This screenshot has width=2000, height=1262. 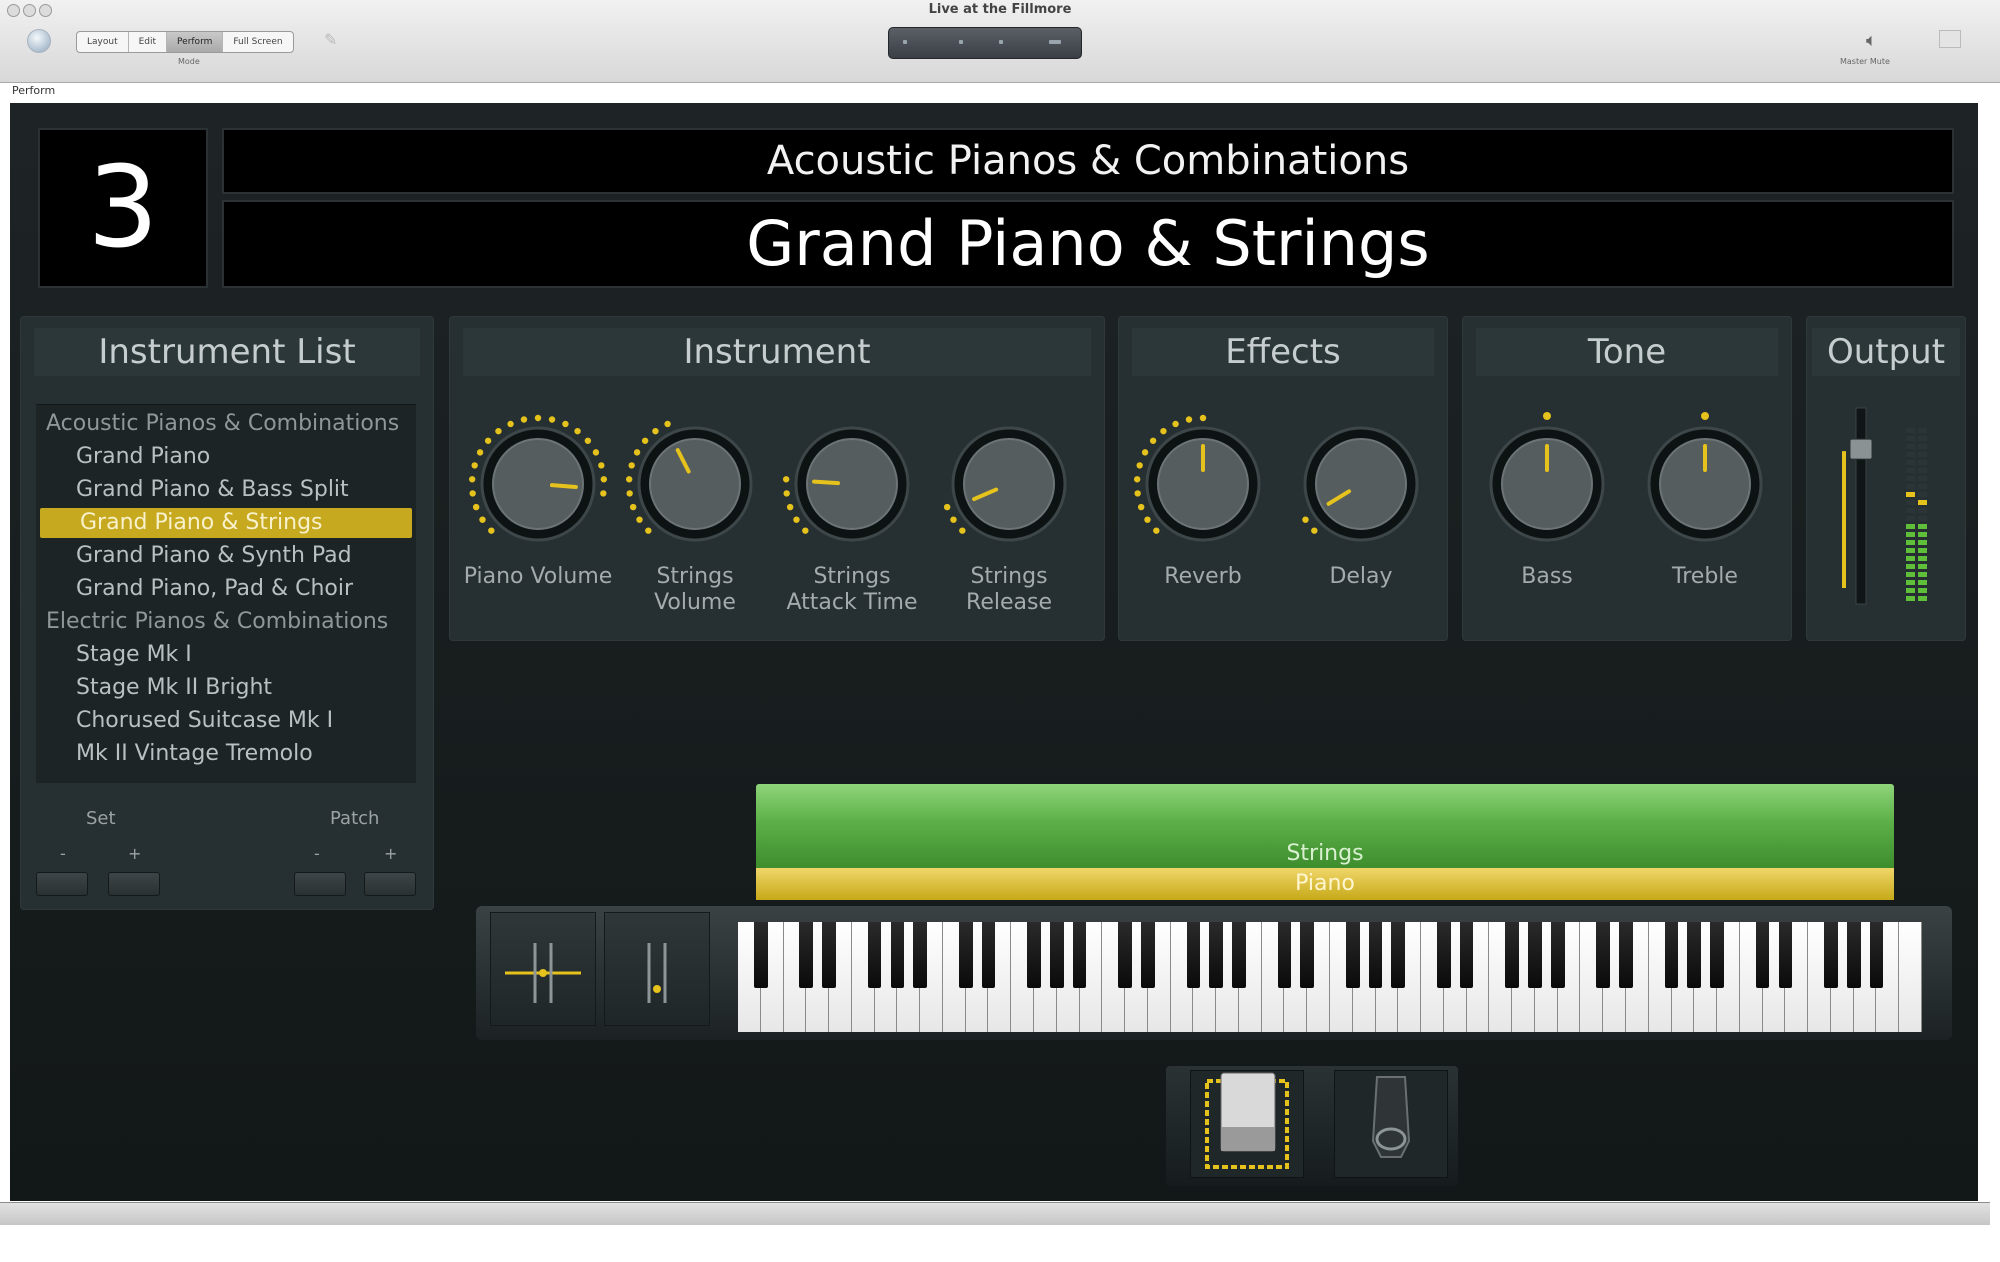 I want to click on list-item: Stage Mk II Bright, so click(x=226, y=688).